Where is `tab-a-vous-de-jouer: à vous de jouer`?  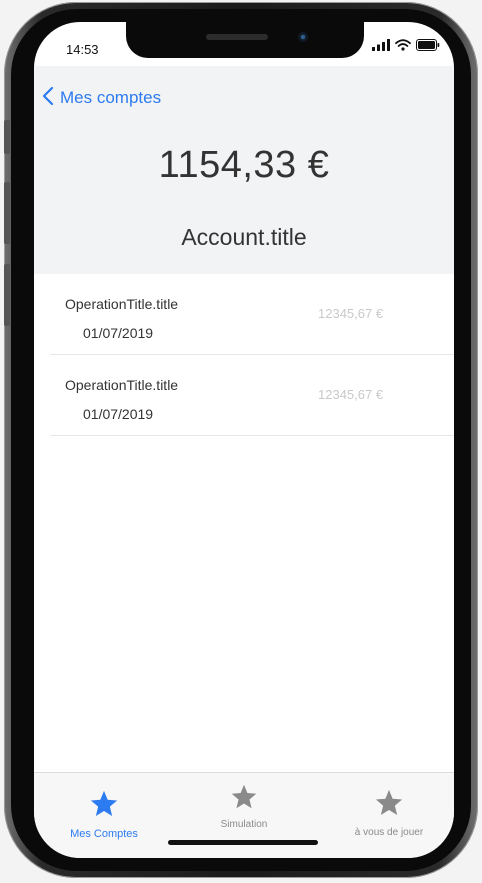
tab-a-vous-de-jouer: à vous de jouer is located at coordinates (389, 813).